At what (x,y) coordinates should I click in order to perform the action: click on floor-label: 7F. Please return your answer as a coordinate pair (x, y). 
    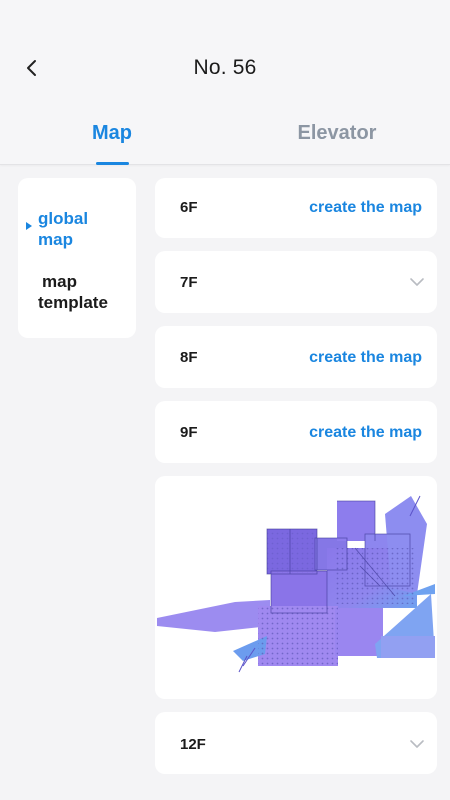
    Looking at the image, I should click on (189, 282).